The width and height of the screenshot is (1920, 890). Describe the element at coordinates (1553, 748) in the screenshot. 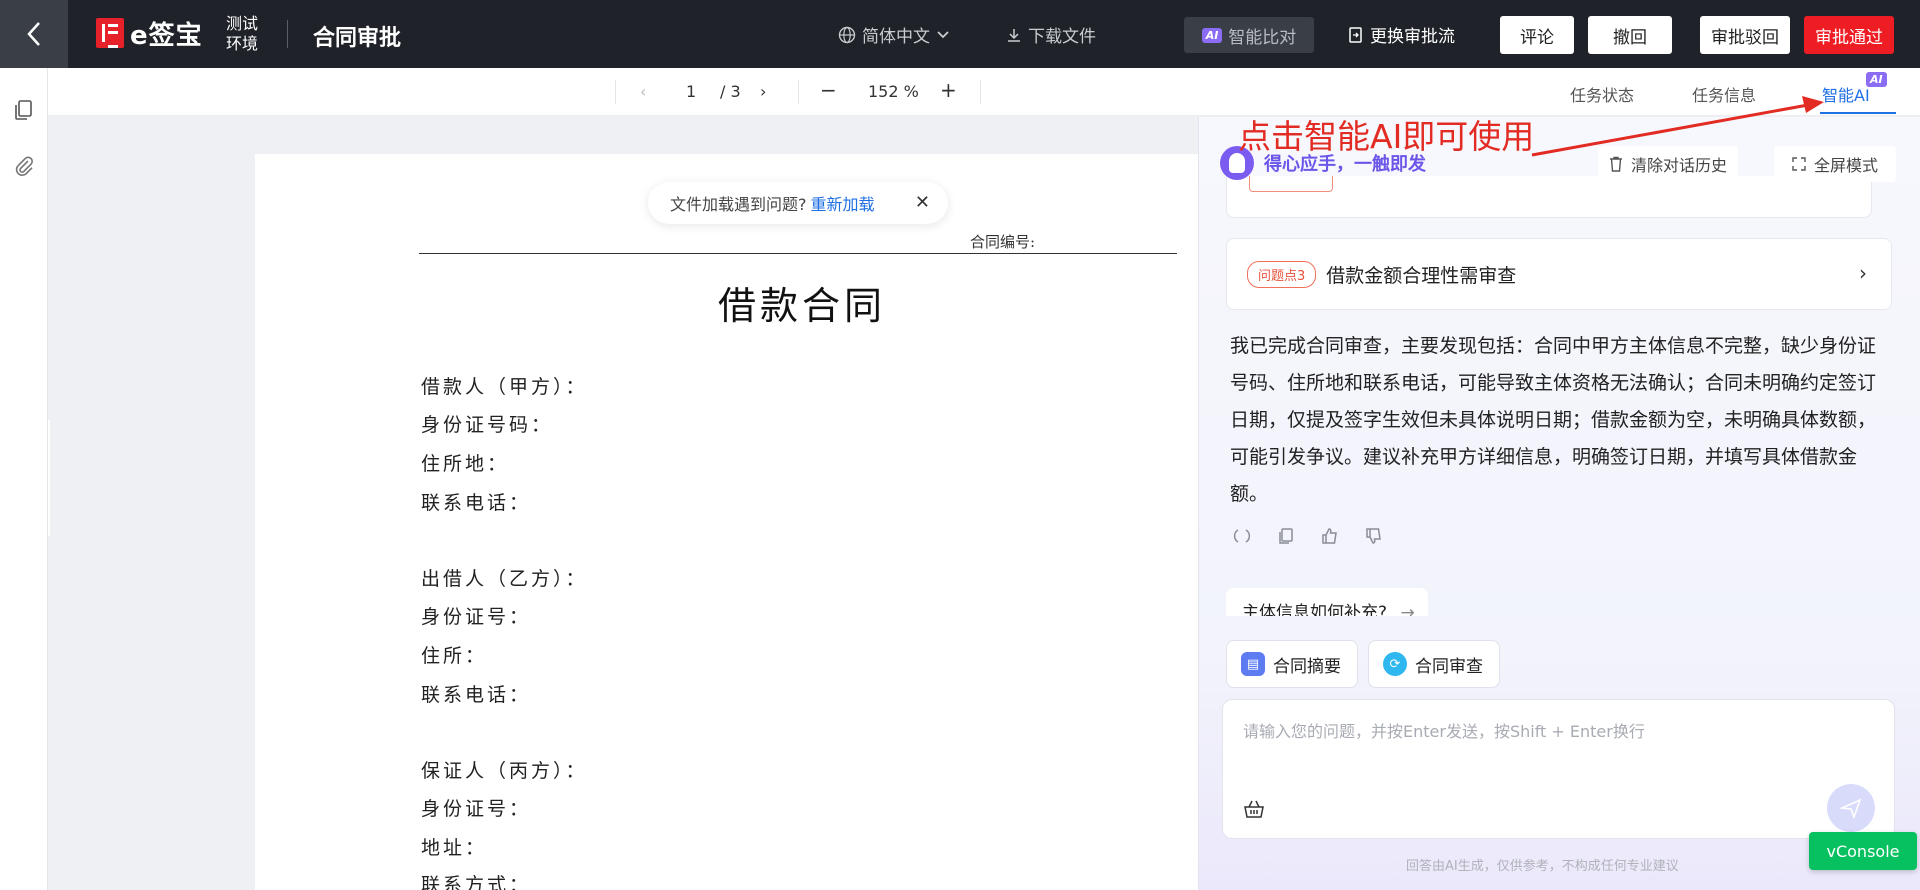

I see `question-input` at that location.